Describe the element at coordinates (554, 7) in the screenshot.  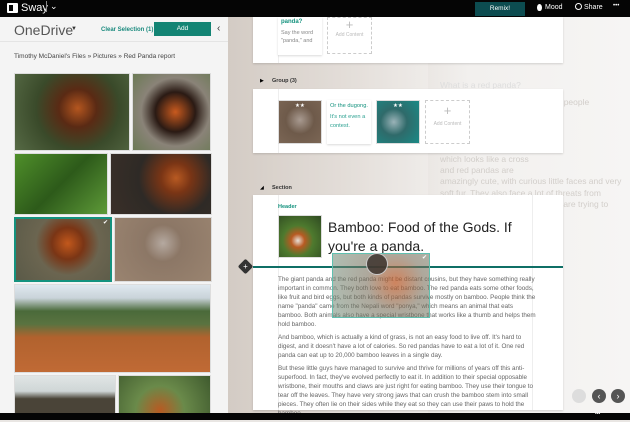
I see `mood-button: Mood` at that location.